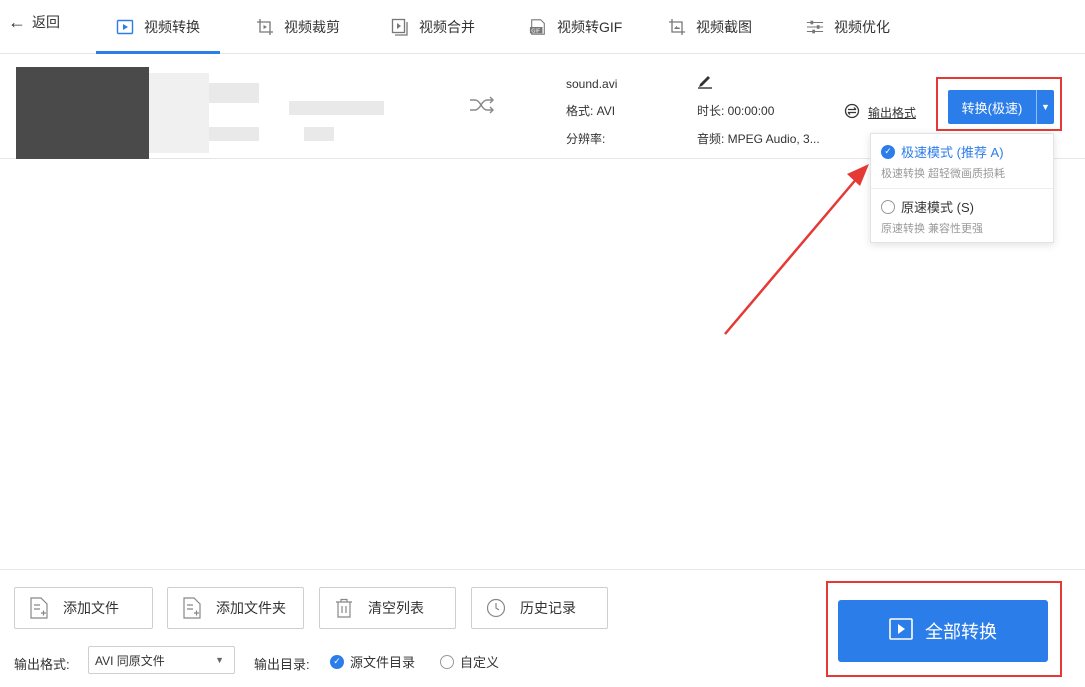 Image resolution: width=1085 pixels, height=687 pixels. I want to click on dir-source-label: 源文件目录, so click(383, 662).